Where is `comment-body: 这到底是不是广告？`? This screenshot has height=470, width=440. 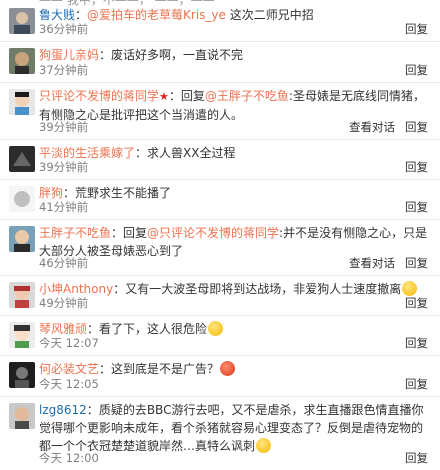
comment-body: 这到底是不是广告？ is located at coordinates (165, 369).